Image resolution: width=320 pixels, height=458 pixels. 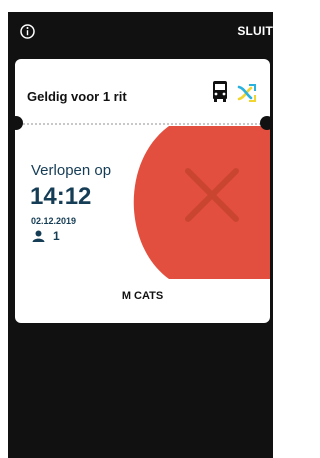 I want to click on person-icon, so click(x=38, y=236).